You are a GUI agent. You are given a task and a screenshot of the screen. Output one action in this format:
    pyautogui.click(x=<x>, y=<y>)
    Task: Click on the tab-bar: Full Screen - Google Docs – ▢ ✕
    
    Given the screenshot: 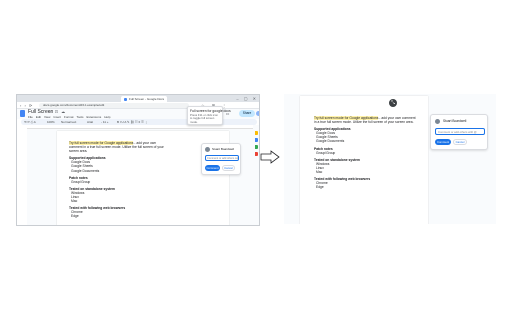 What is the action you would take?
    pyautogui.click(x=138, y=98)
    